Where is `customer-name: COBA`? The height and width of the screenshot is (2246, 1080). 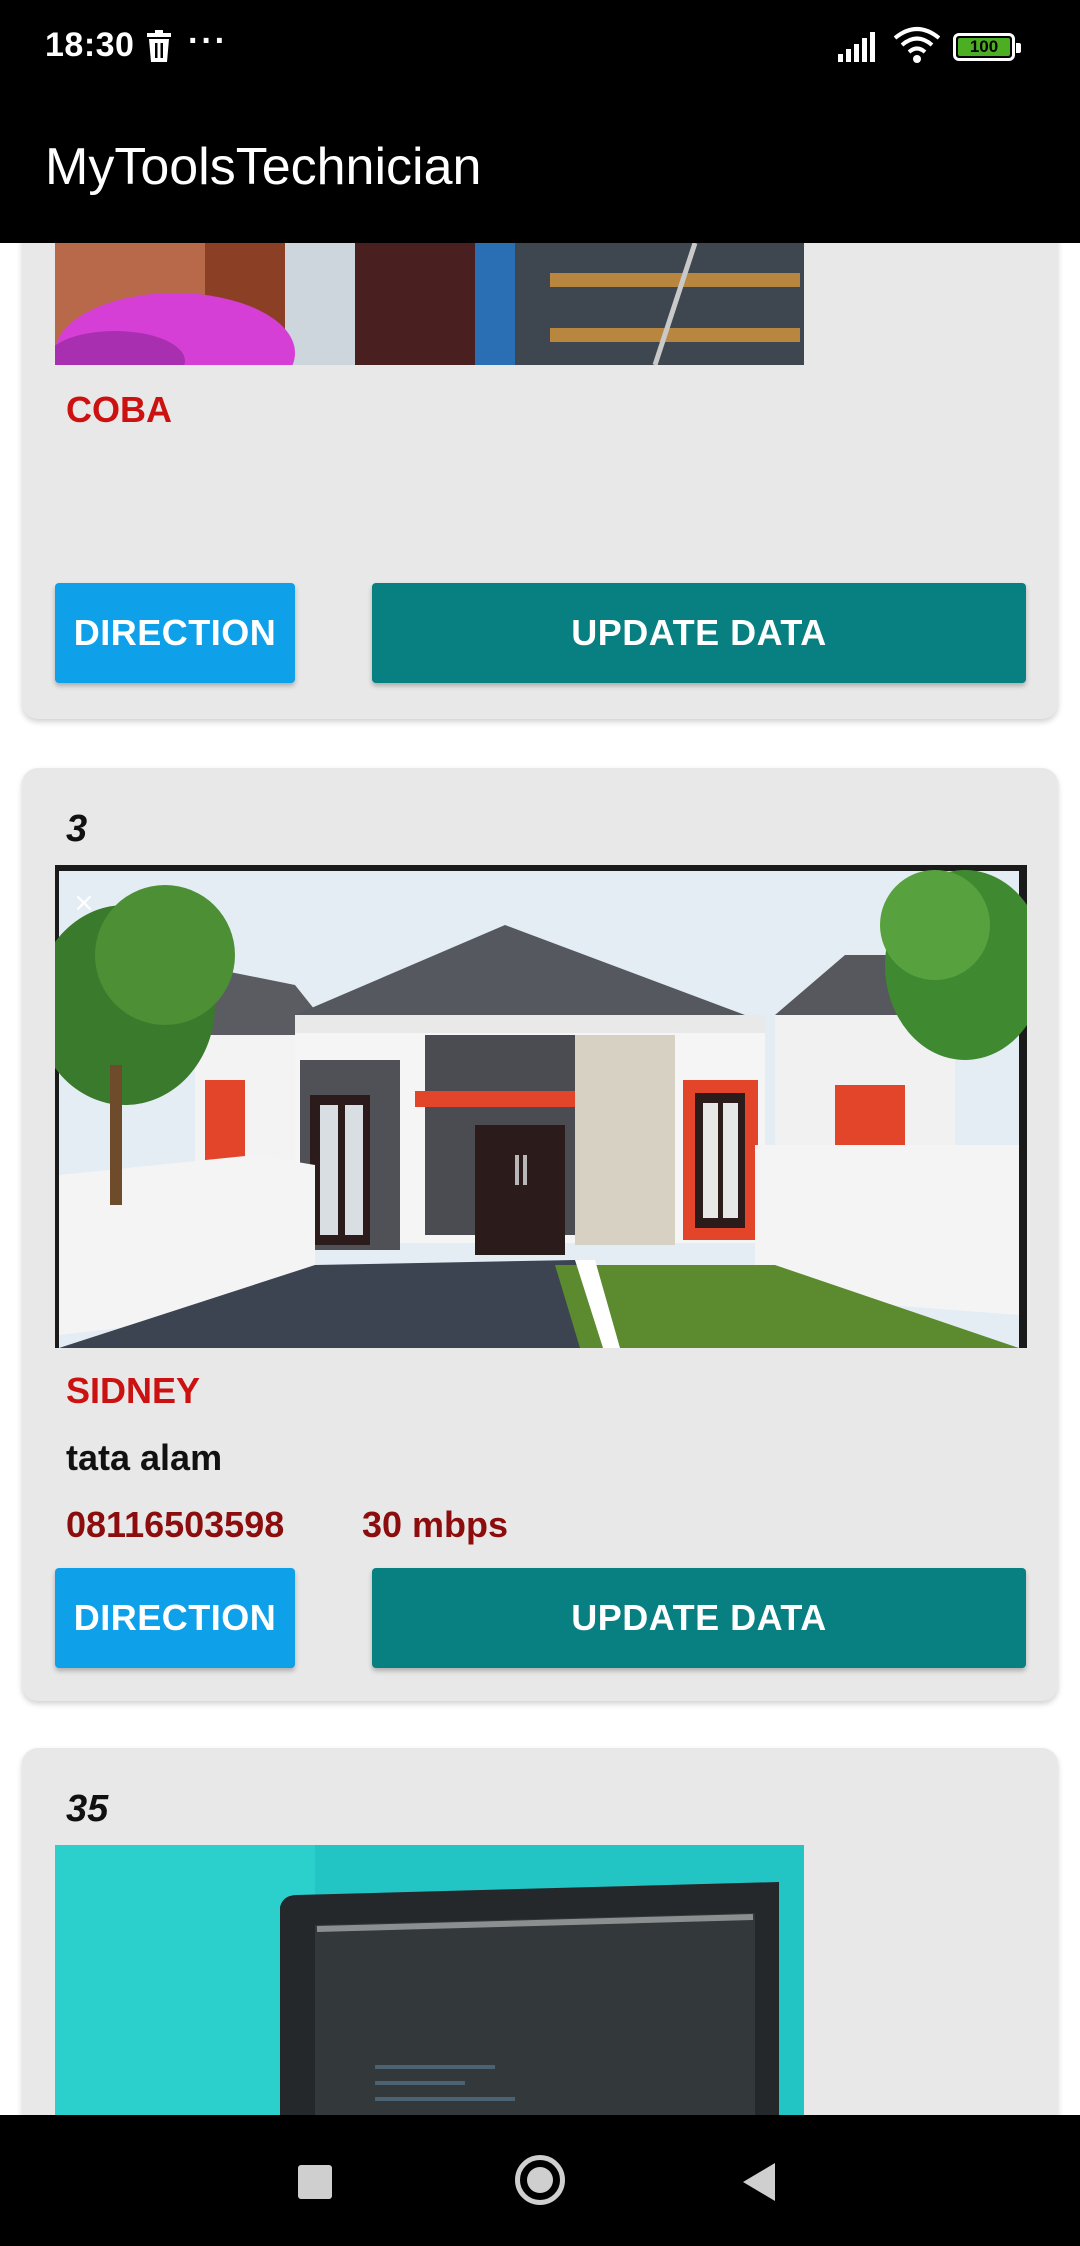 customer-name: COBA is located at coordinates (119, 409).